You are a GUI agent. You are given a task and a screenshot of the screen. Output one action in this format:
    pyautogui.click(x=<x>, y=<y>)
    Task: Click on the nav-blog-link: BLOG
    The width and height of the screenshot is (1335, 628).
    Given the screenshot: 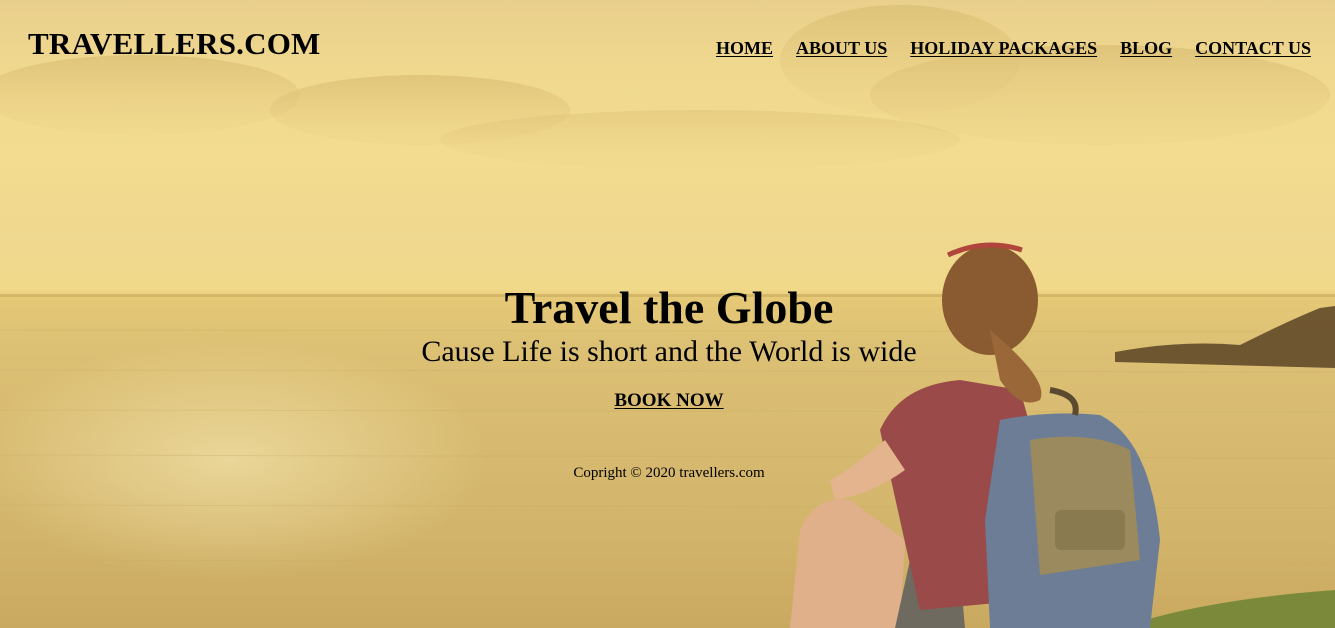 What is the action you would take?
    pyautogui.click(x=1146, y=48)
    